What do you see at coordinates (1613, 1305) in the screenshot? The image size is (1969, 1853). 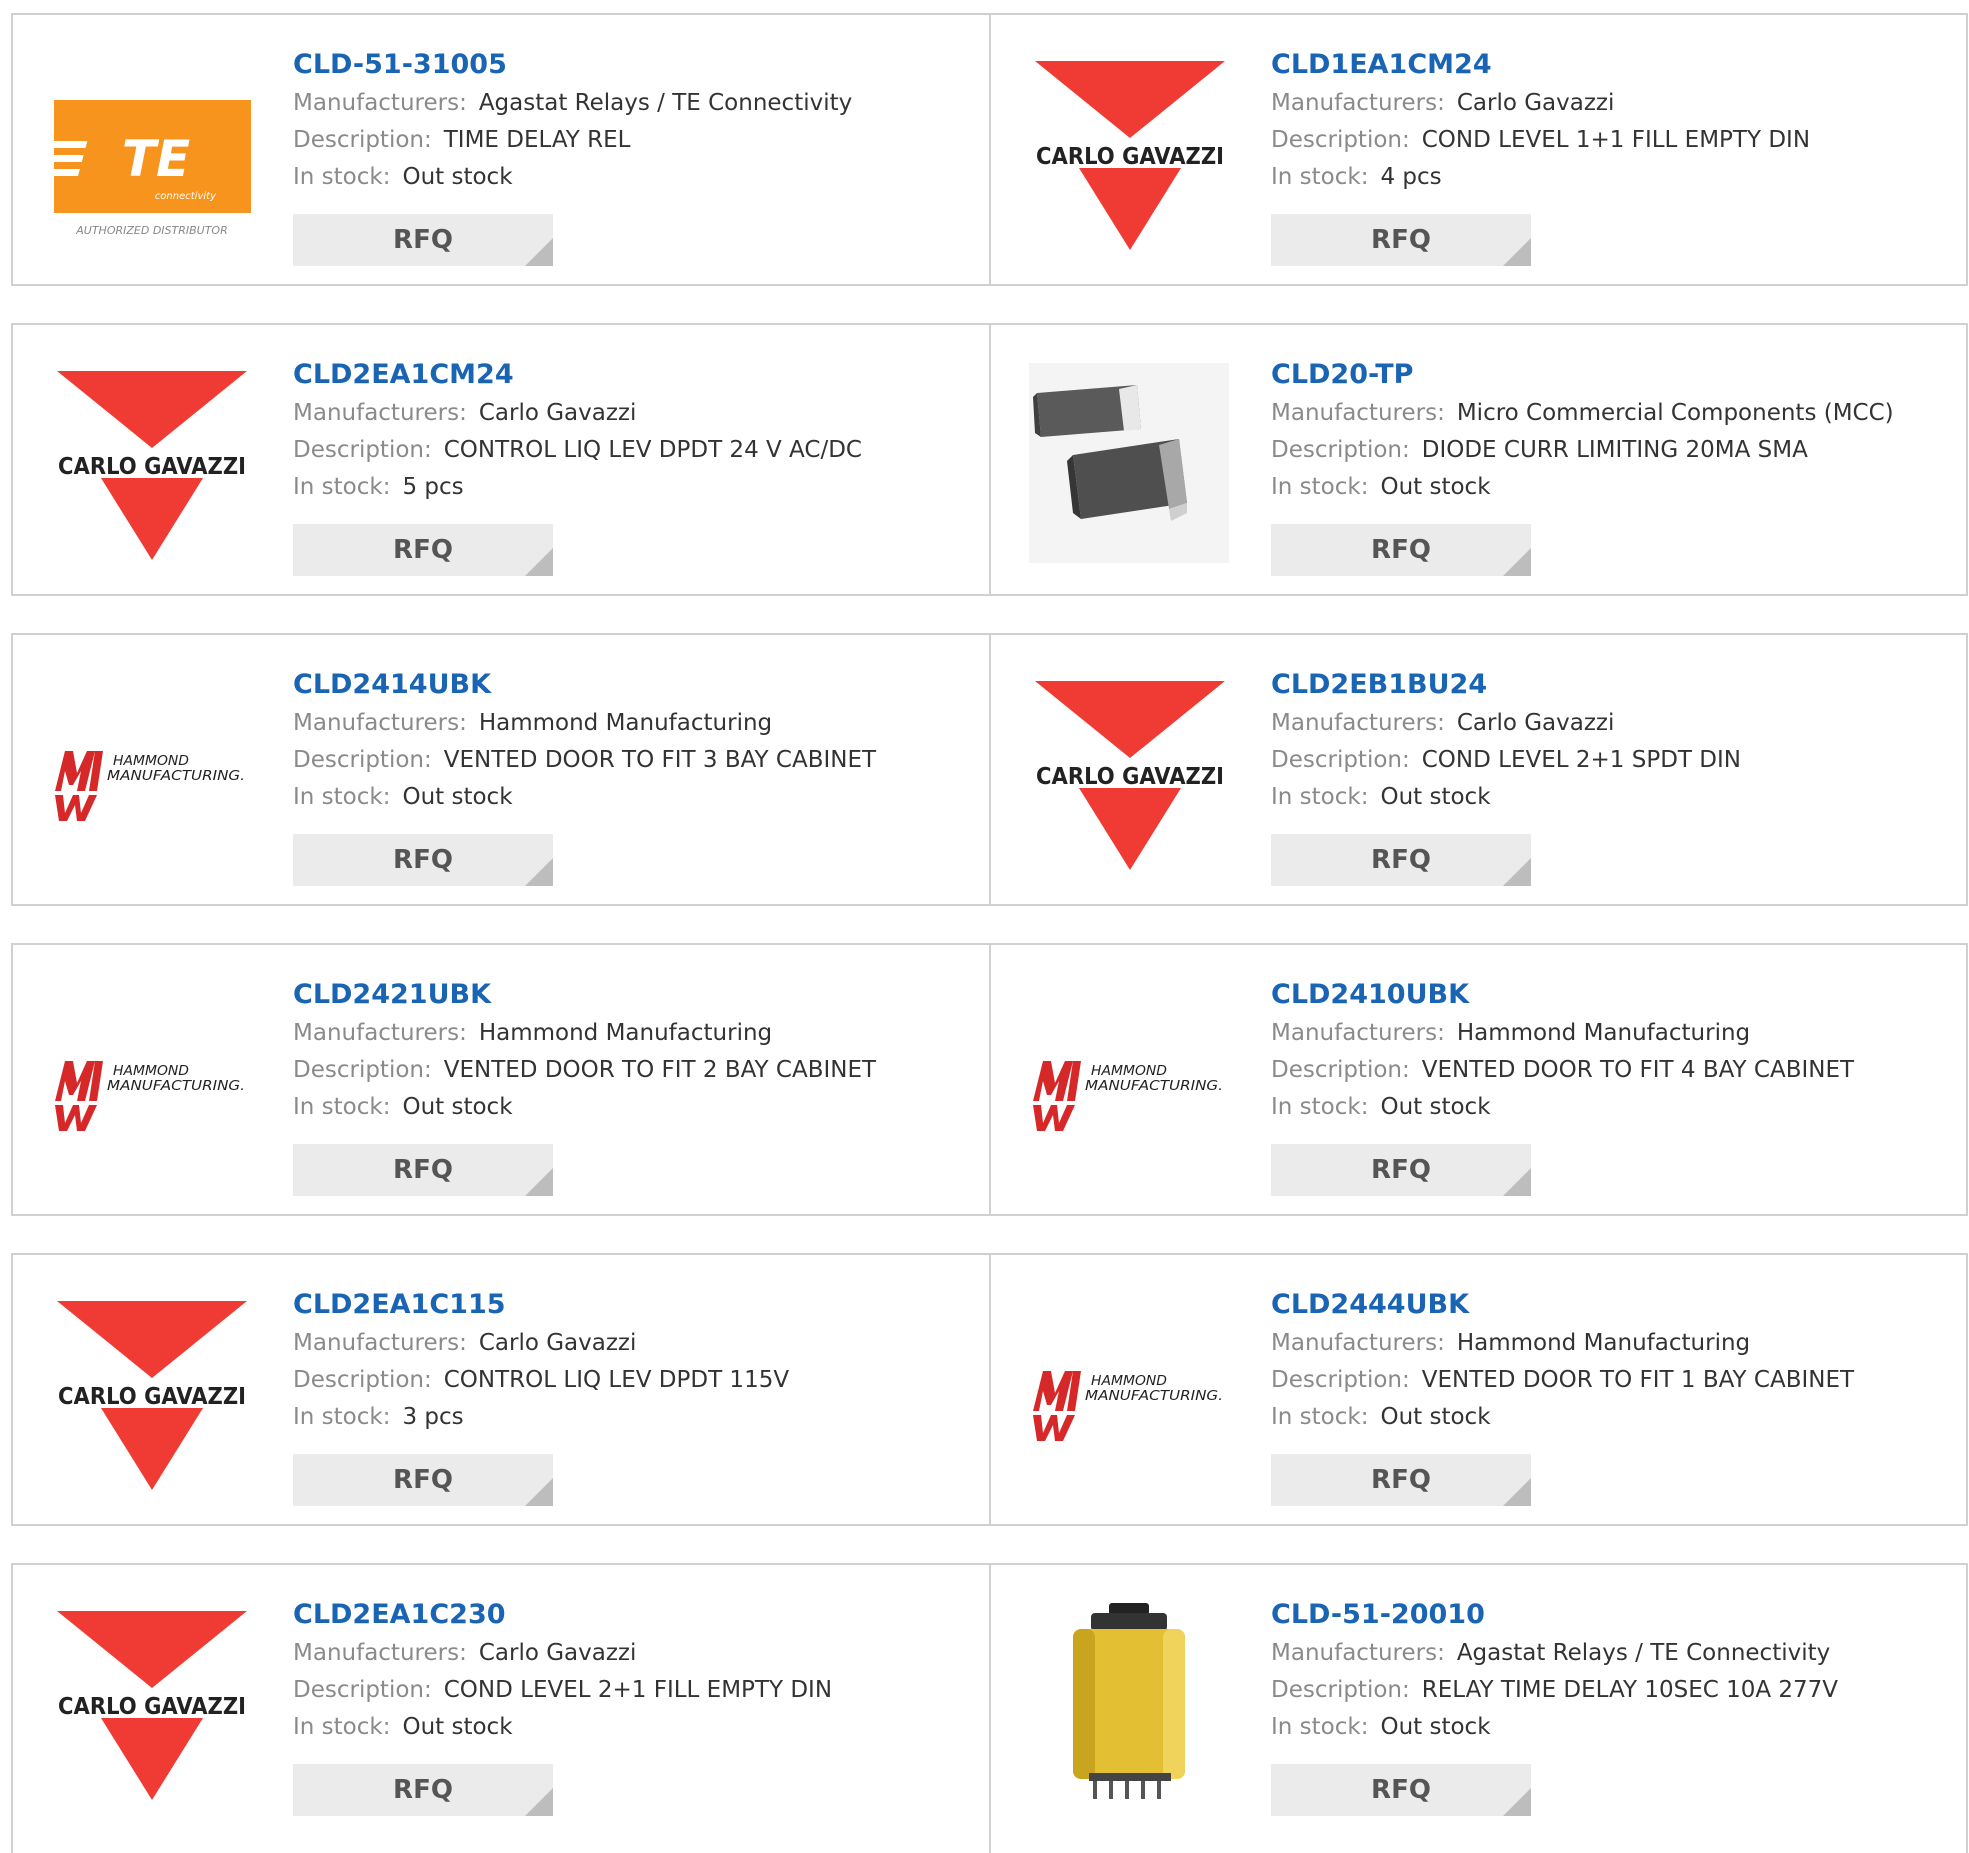 I see `part-number-link: CLD2444UBK` at bounding box center [1613, 1305].